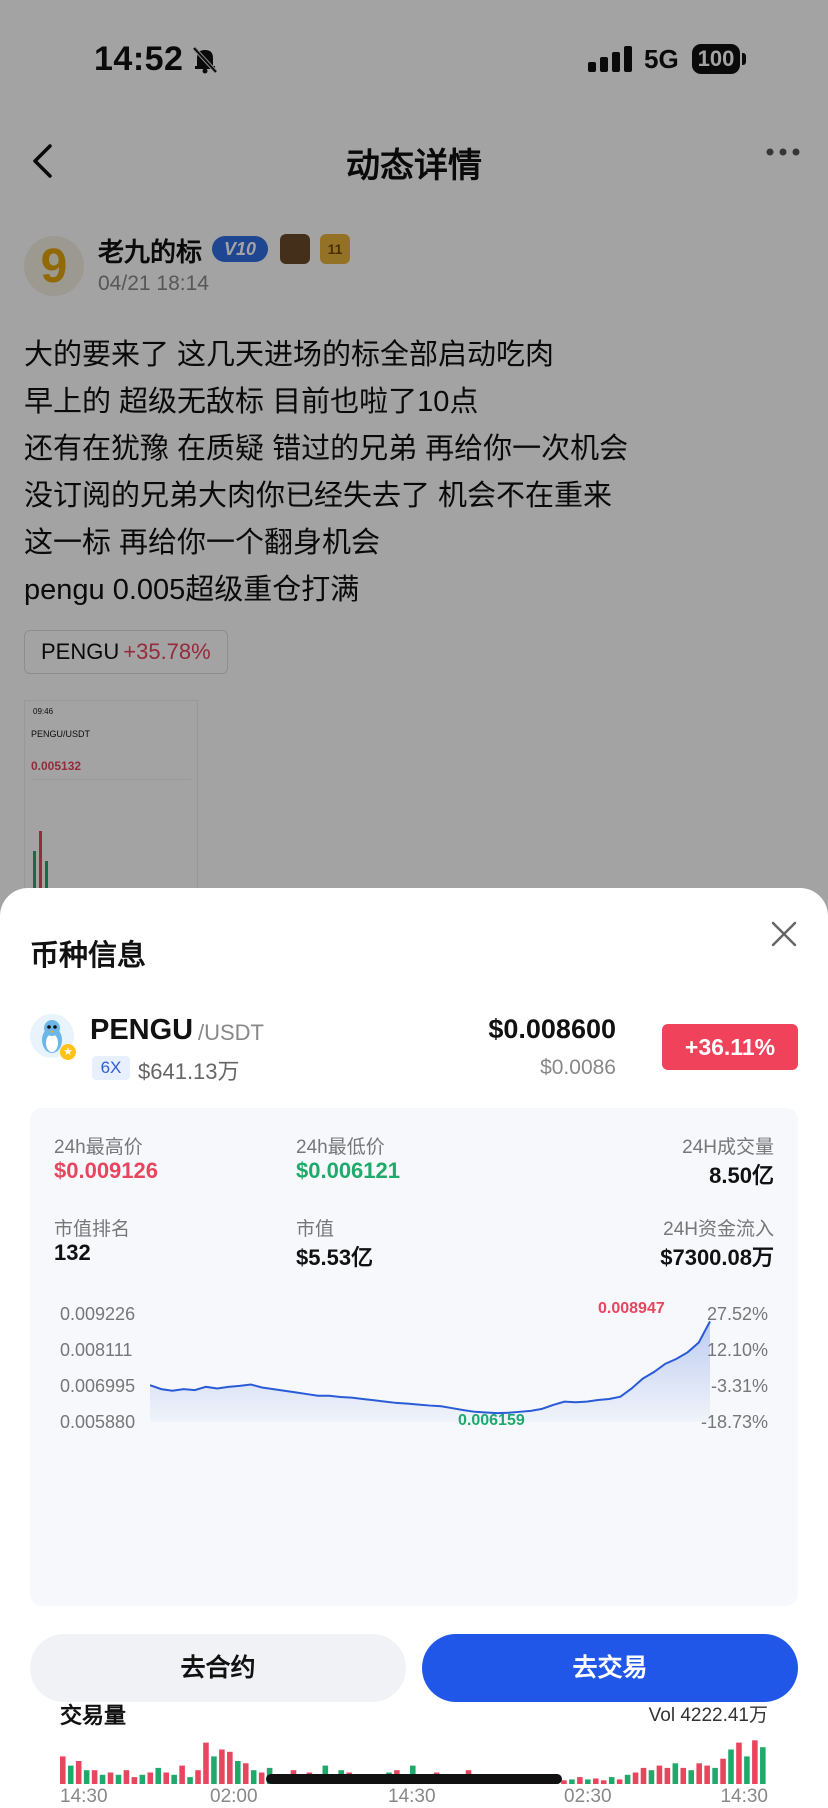  What do you see at coordinates (741, 1175) in the screenshot?
I see `stat-value: 8.50亿` at bounding box center [741, 1175].